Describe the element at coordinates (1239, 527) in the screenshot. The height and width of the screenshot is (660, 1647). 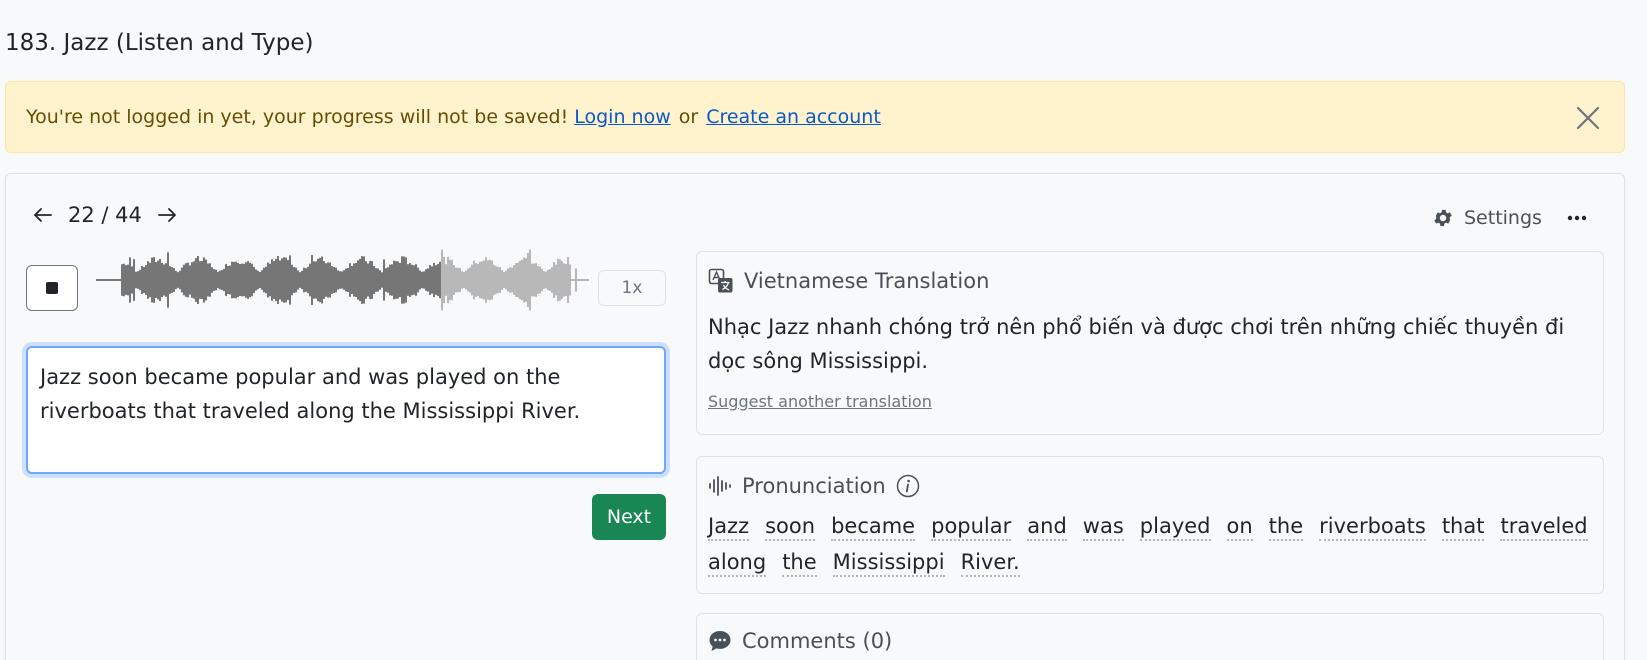
I see `pronunciation-word: on` at that location.